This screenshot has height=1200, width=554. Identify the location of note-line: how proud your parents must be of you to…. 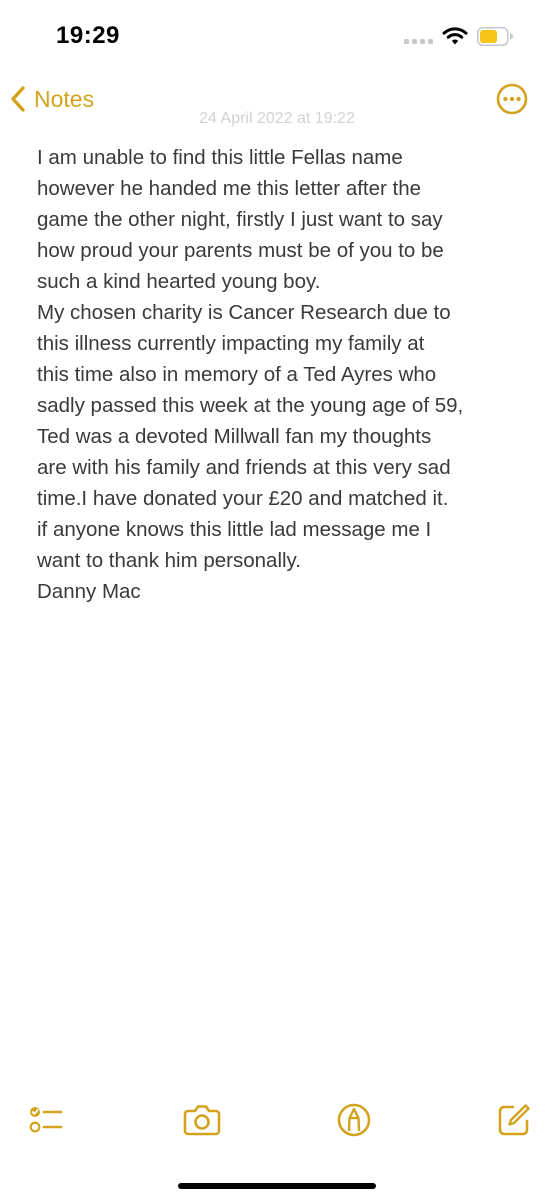
(240, 250).